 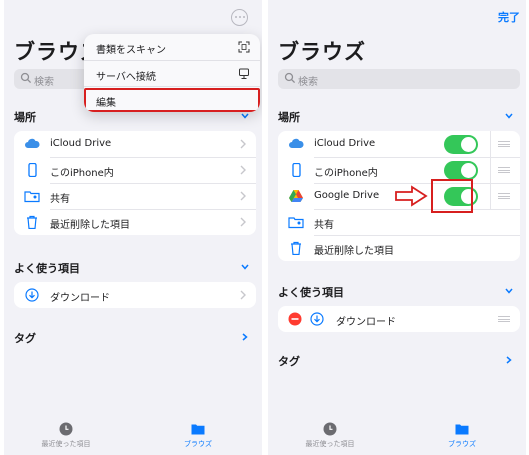 What do you see at coordinates (172, 47) in the screenshot?
I see `menu-item-scan-documents: 書類をスキャン` at bounding box center [172, 47].